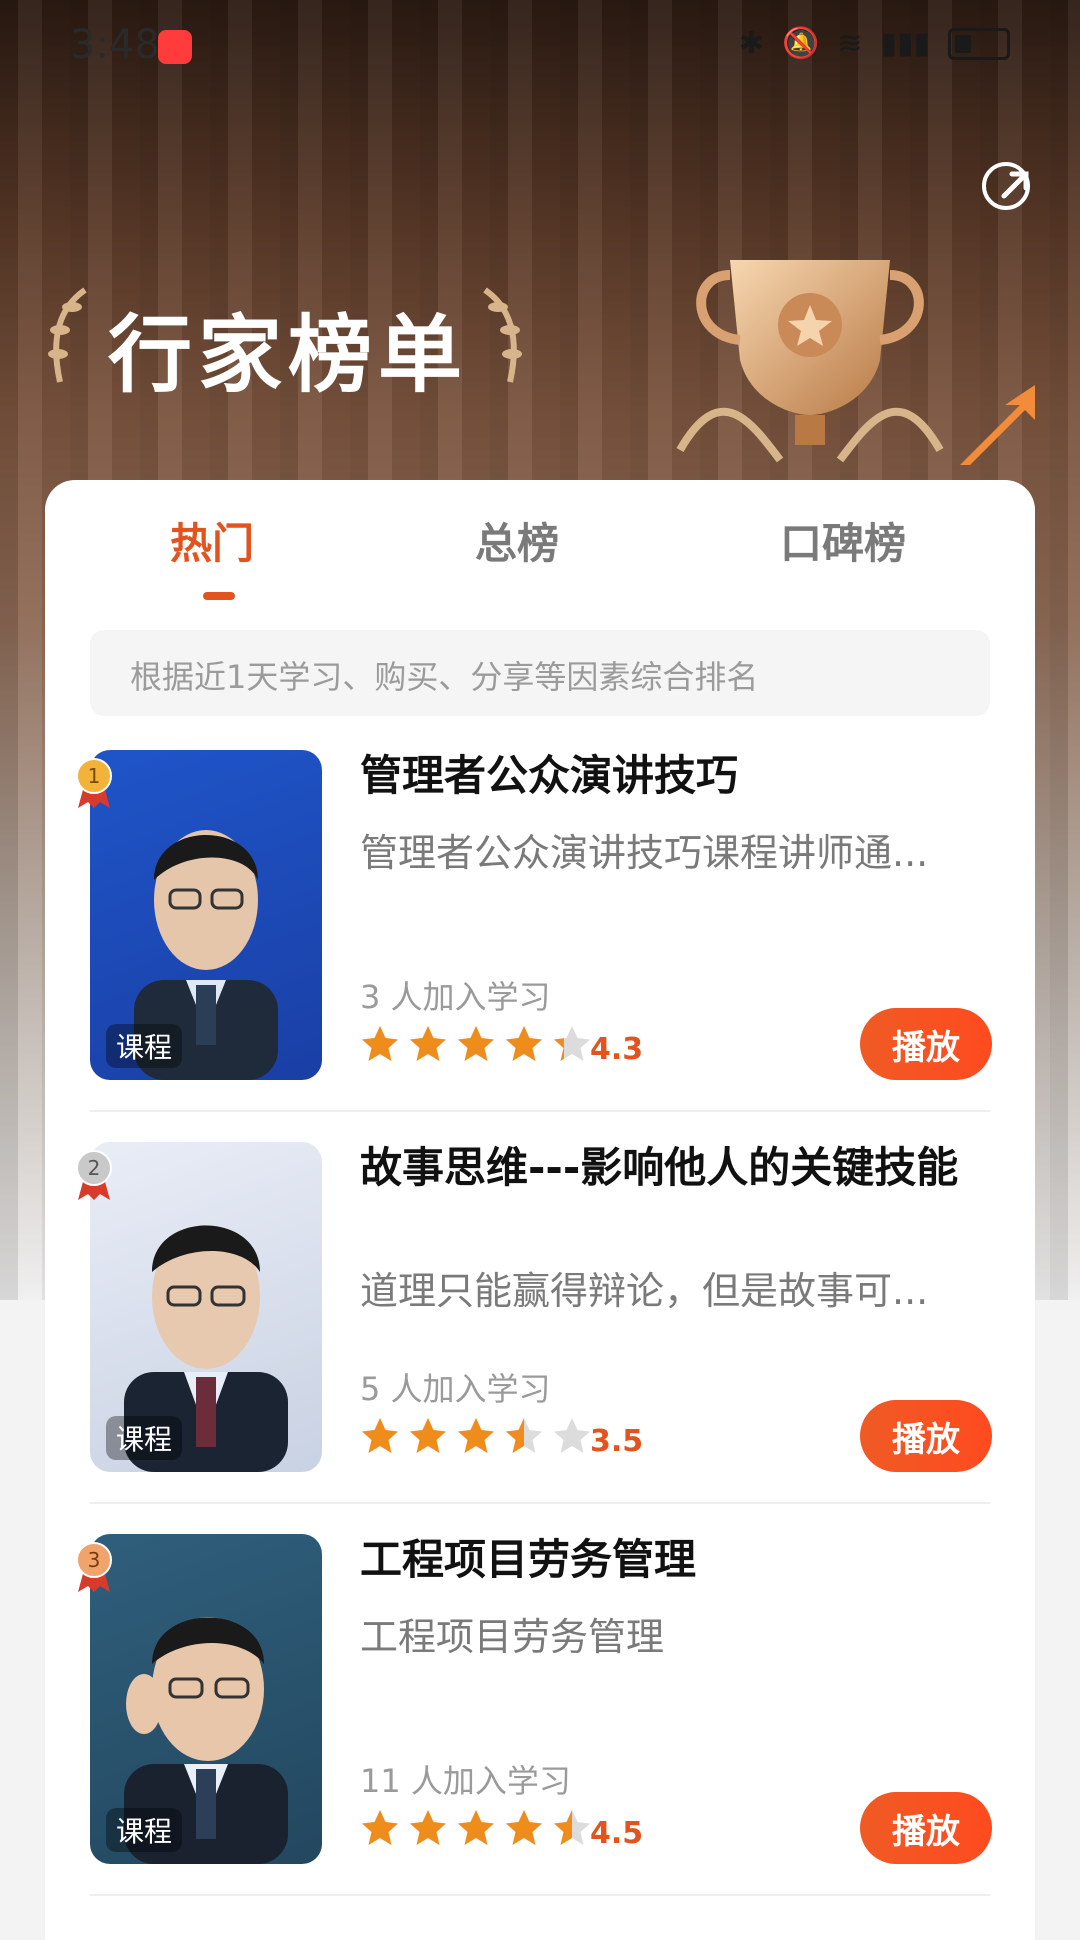 The width and height of the screenshot is (1080, 1940). What do you see at coordinates (444, 677) in the screenshot?
I see `ranking-info-text: 根据近1天学习、购买、分享等因素综合排名` at bounding box center [444, 677].